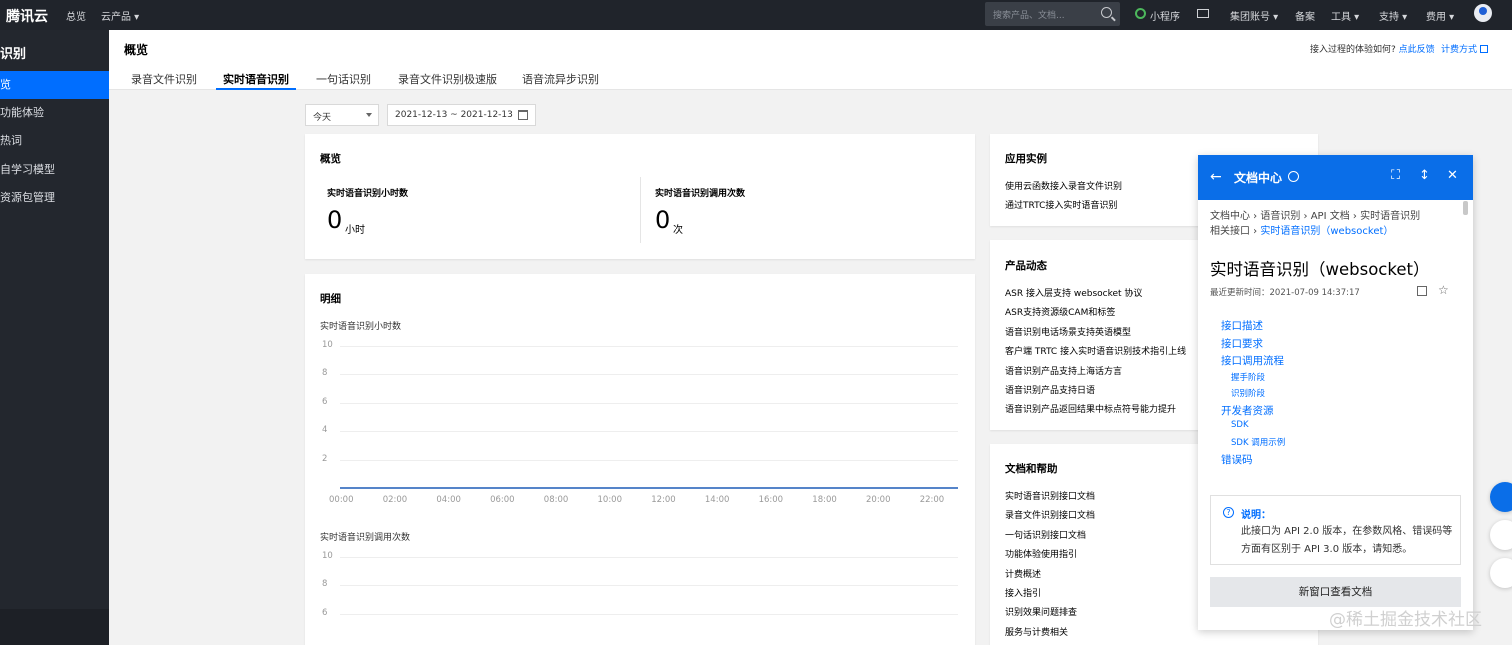 The width and height of the screenshot is (1512, 645). What do you see at coordinates (1465, 208) in the screenshot?
I see `scrollbar` at bounding box center [1465, 208].